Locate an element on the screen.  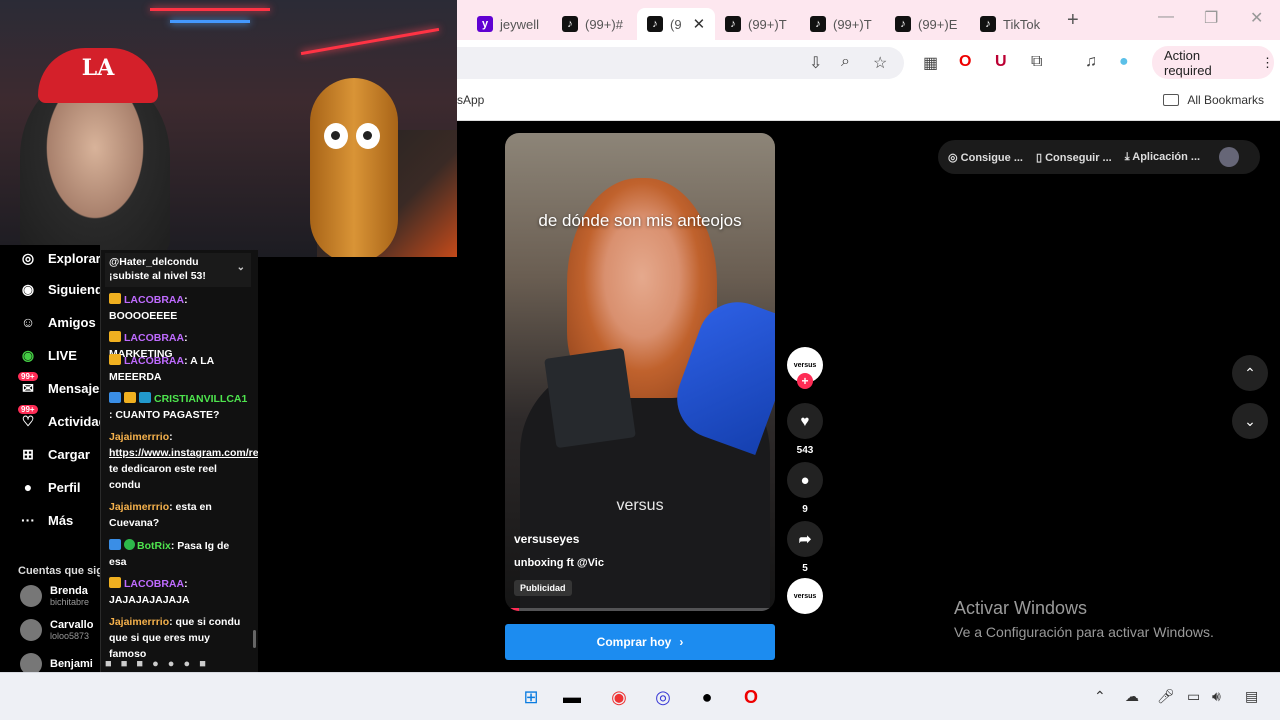
comment-button: ● 9 is located at coordinates (805, 488).